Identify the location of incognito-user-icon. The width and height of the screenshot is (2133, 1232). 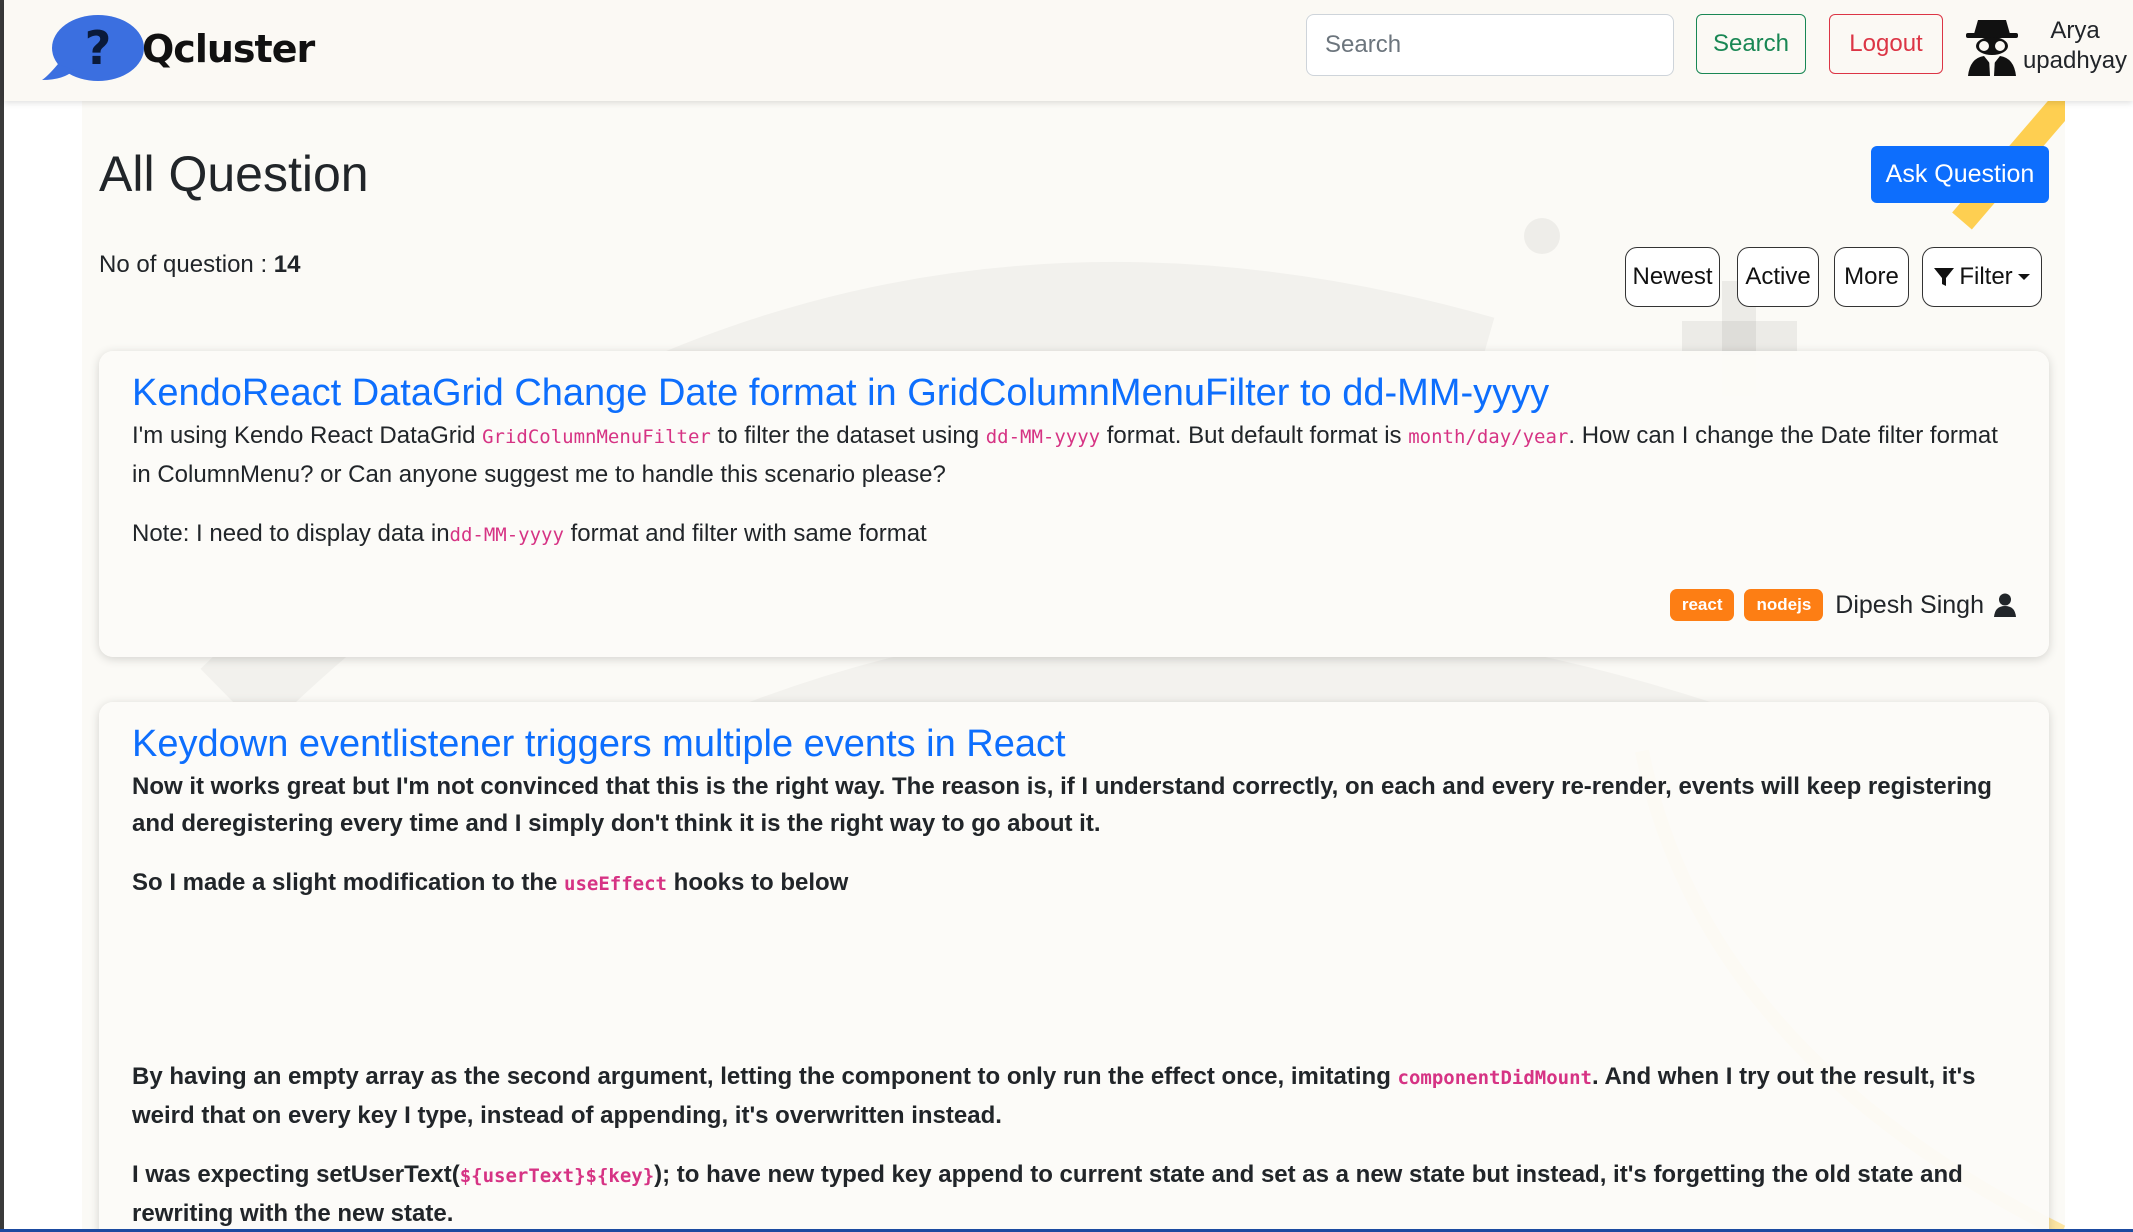
(1992, 44).